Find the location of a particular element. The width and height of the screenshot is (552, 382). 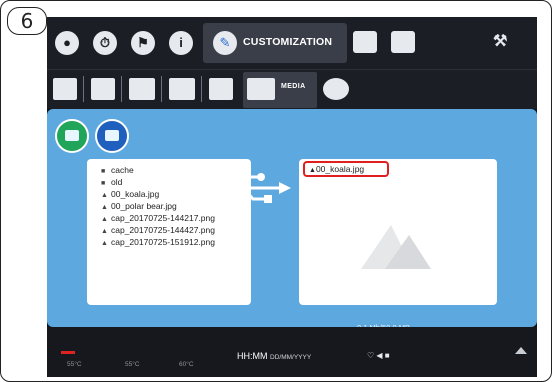

top-menu-bar: ● ⏱ ⚑ i ✎ CUSTOMIZATION ⚒ is located at coordinates (292, 43).